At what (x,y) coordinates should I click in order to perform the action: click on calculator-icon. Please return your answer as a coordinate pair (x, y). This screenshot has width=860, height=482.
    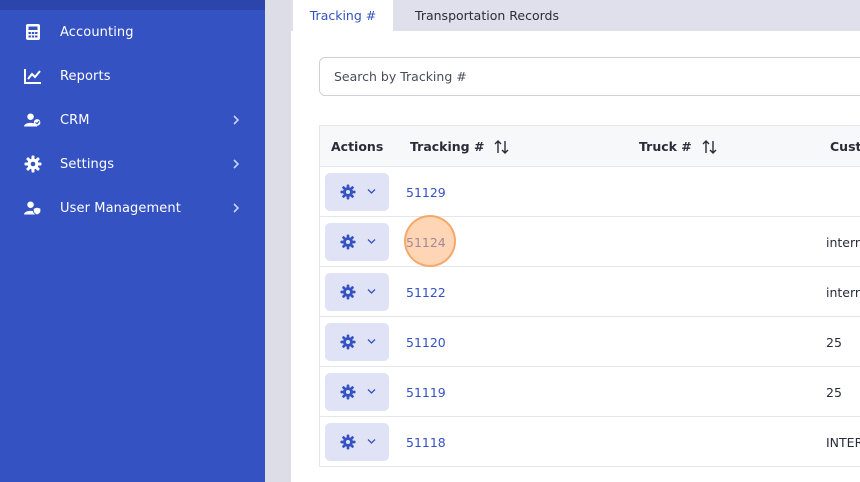
    Looking at the image, I should click on (33, 32).